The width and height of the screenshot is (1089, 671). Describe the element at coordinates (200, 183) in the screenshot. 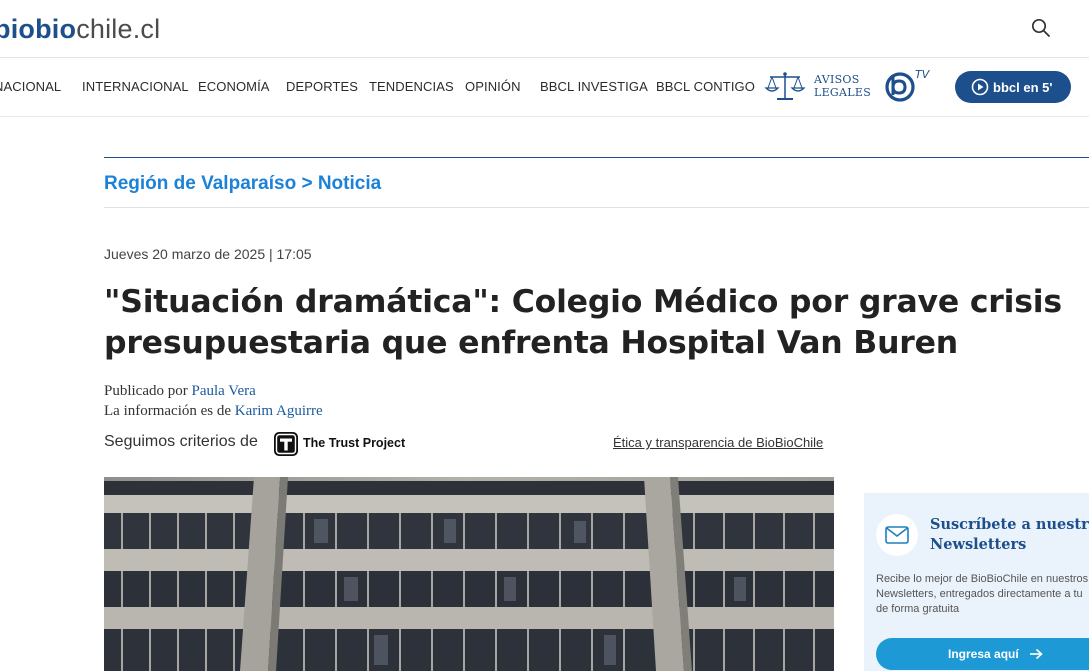

I see `breadcrumb-region-link: Región de Valparaíso` at that location.